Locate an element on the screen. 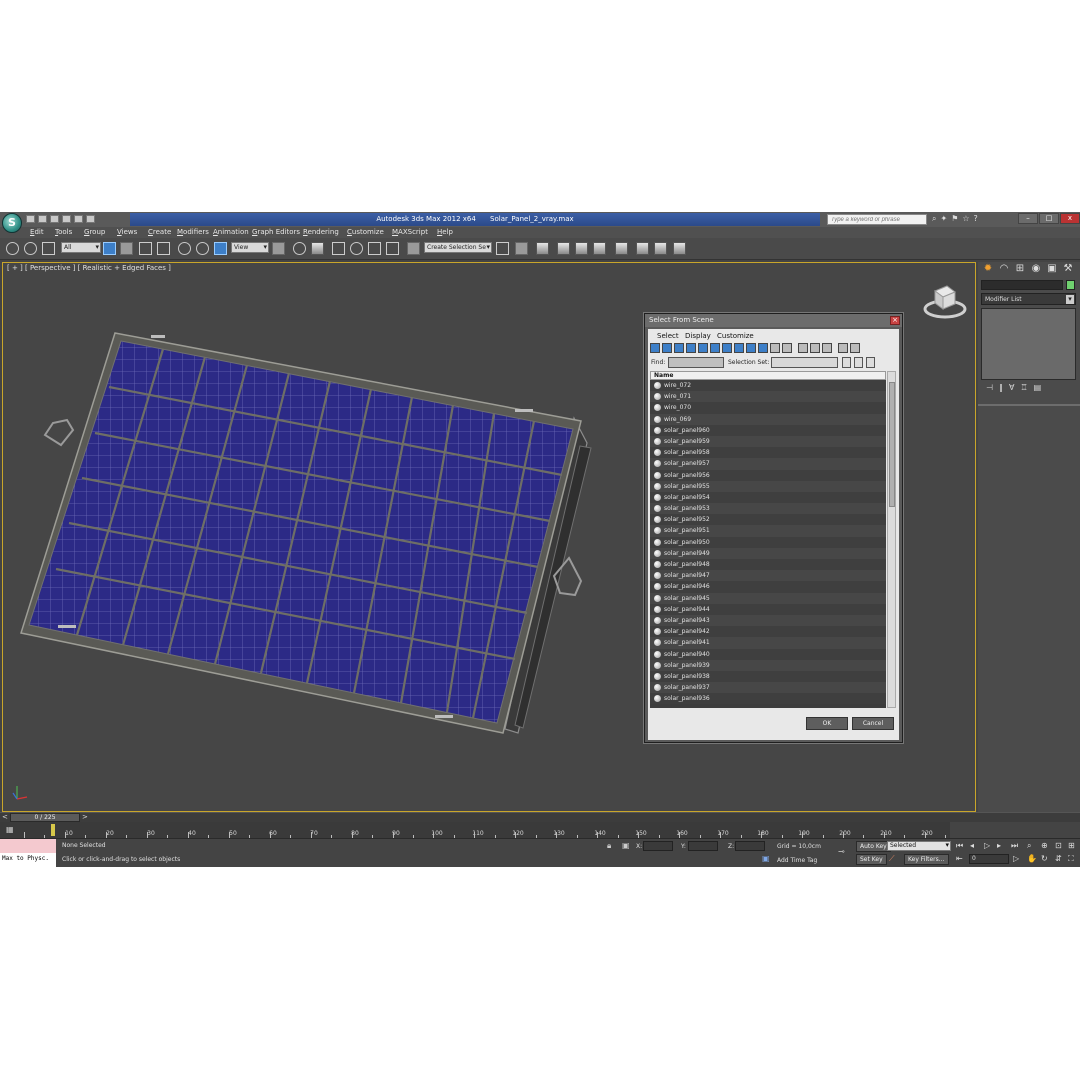 This screenshot has width=1080, height=1080. zoom-extents-icon: ⊡ is located at coordinates (1058, 845).